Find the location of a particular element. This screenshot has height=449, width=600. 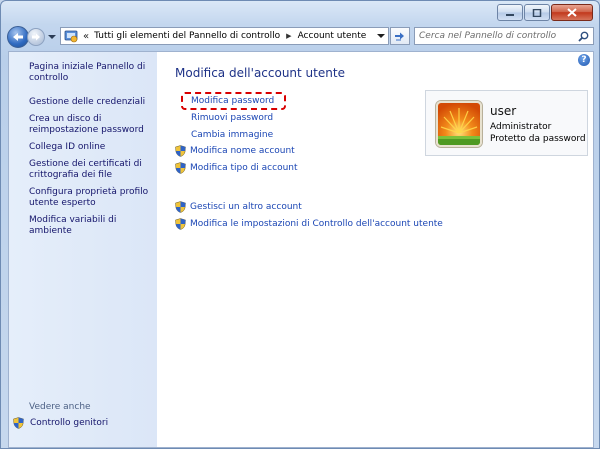

refresh-icon is located at coordinates (399, 36).